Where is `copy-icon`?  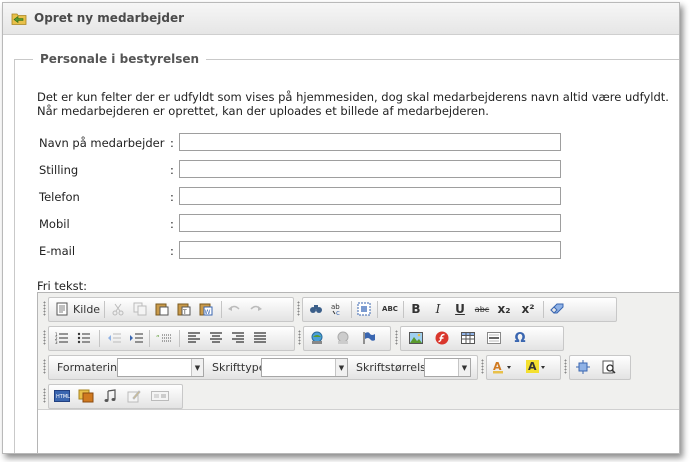 copy-icon is located at coordinates (140, 309).